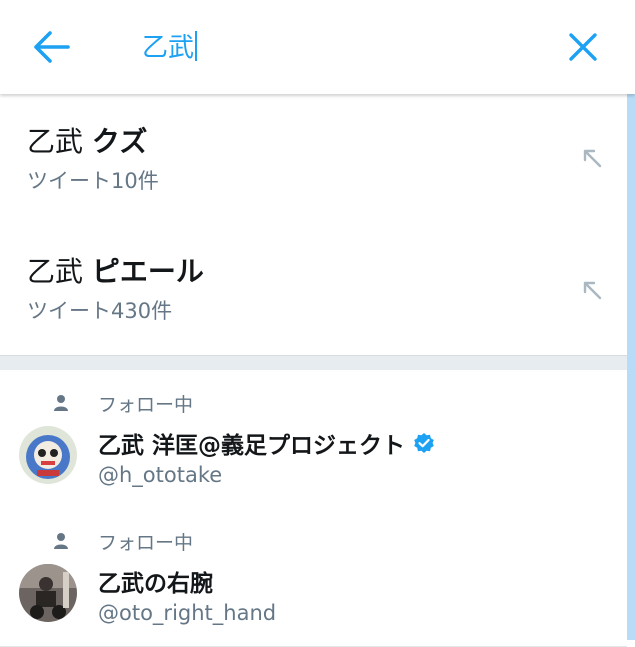  Describe the element at coordinates (252, 446) in the screenshot. I see `user-name-text: 乙武 洋匡@義足プロジェクト` at that location.